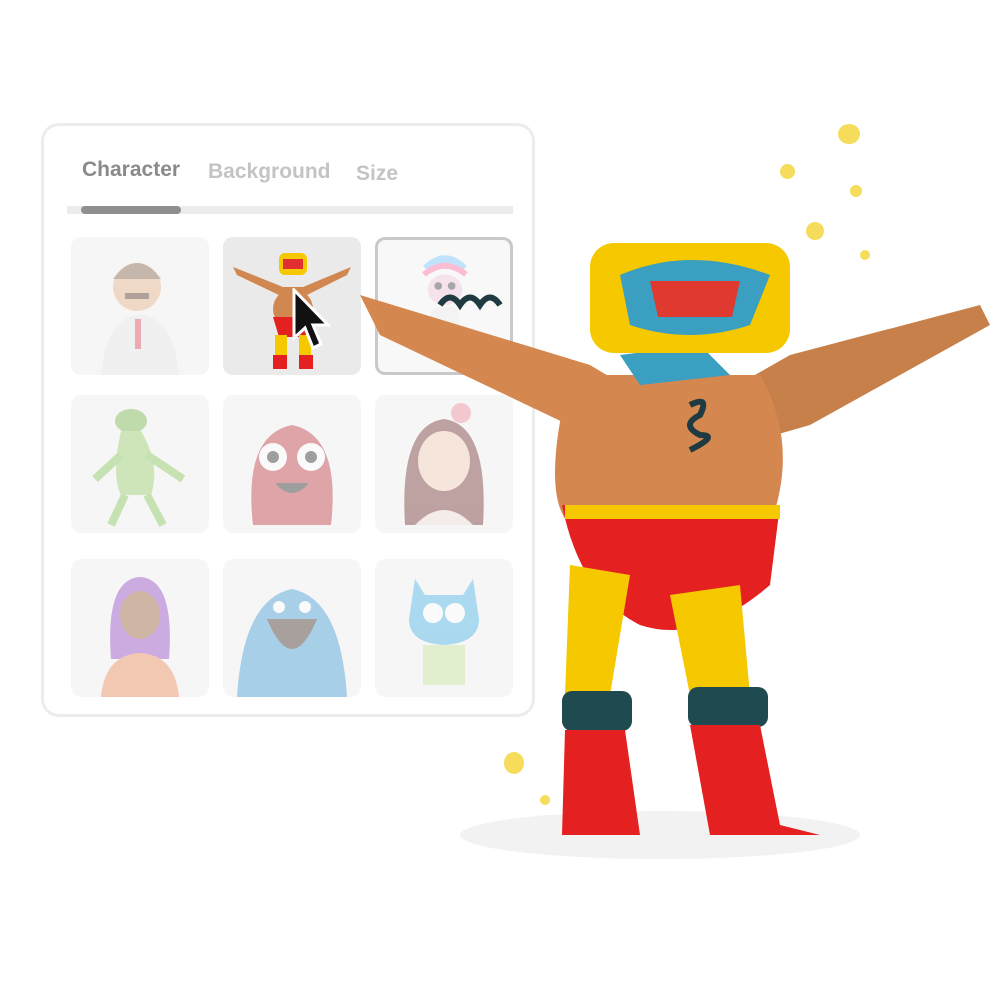 The width and height of the screenshot is (1000, 1000). I want to click on character-tile-frog, so click(140, 464).